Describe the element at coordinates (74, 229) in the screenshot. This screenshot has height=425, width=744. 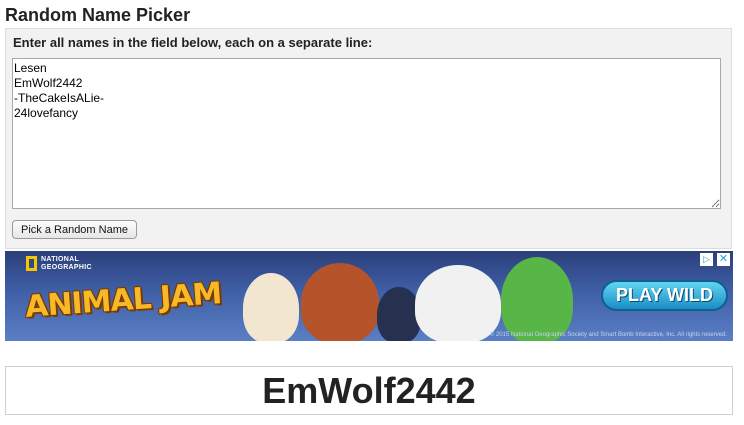
I see `pick-random-name-button: Pick a Random Name` at that location.